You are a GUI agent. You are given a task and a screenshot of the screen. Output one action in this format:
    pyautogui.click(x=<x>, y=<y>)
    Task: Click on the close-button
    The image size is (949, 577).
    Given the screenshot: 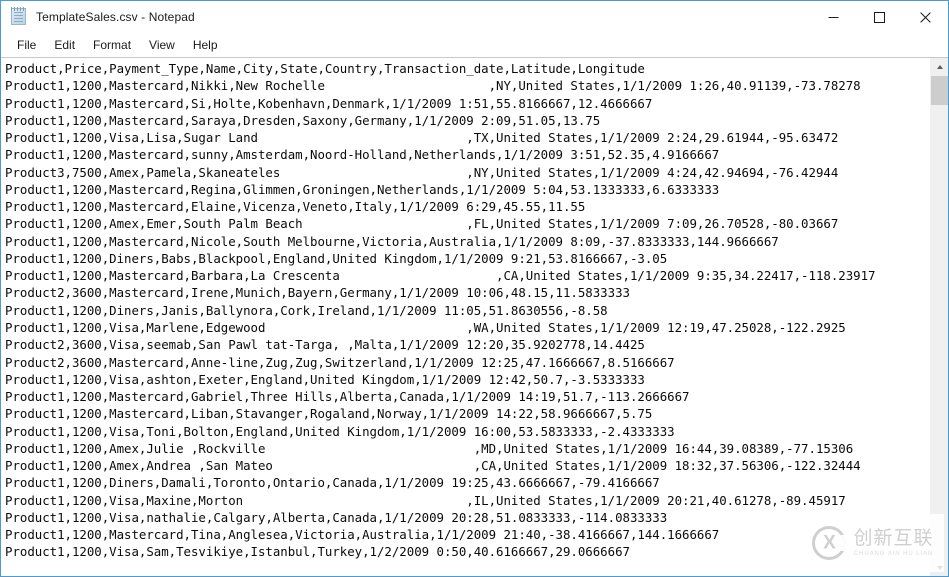 What is the action you would take?
    pyautogui.click(x=925, y=17)
    